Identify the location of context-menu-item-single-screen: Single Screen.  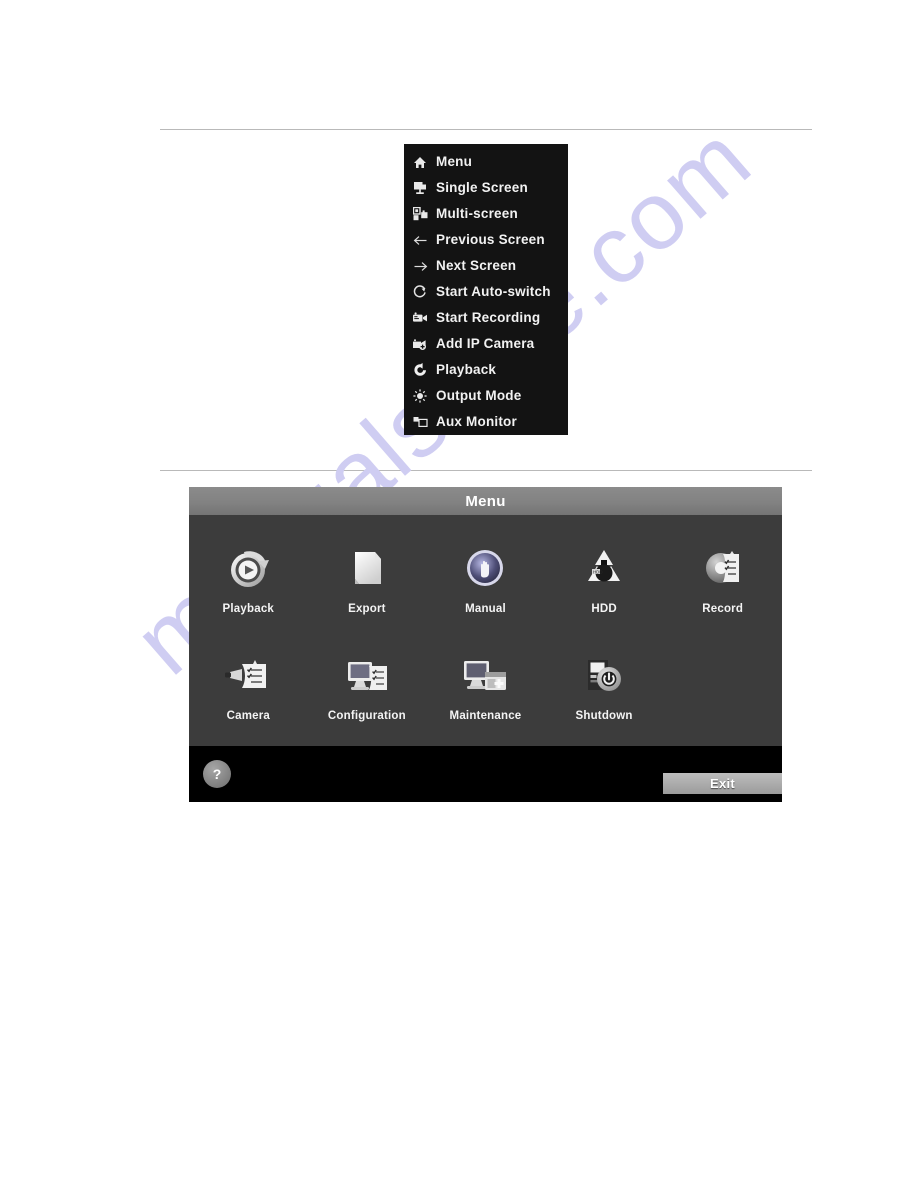
(486, 188).